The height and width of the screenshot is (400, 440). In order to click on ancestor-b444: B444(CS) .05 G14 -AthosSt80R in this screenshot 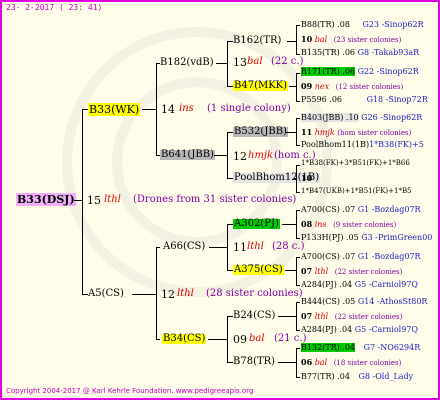, I will do `click(364, 302)`.